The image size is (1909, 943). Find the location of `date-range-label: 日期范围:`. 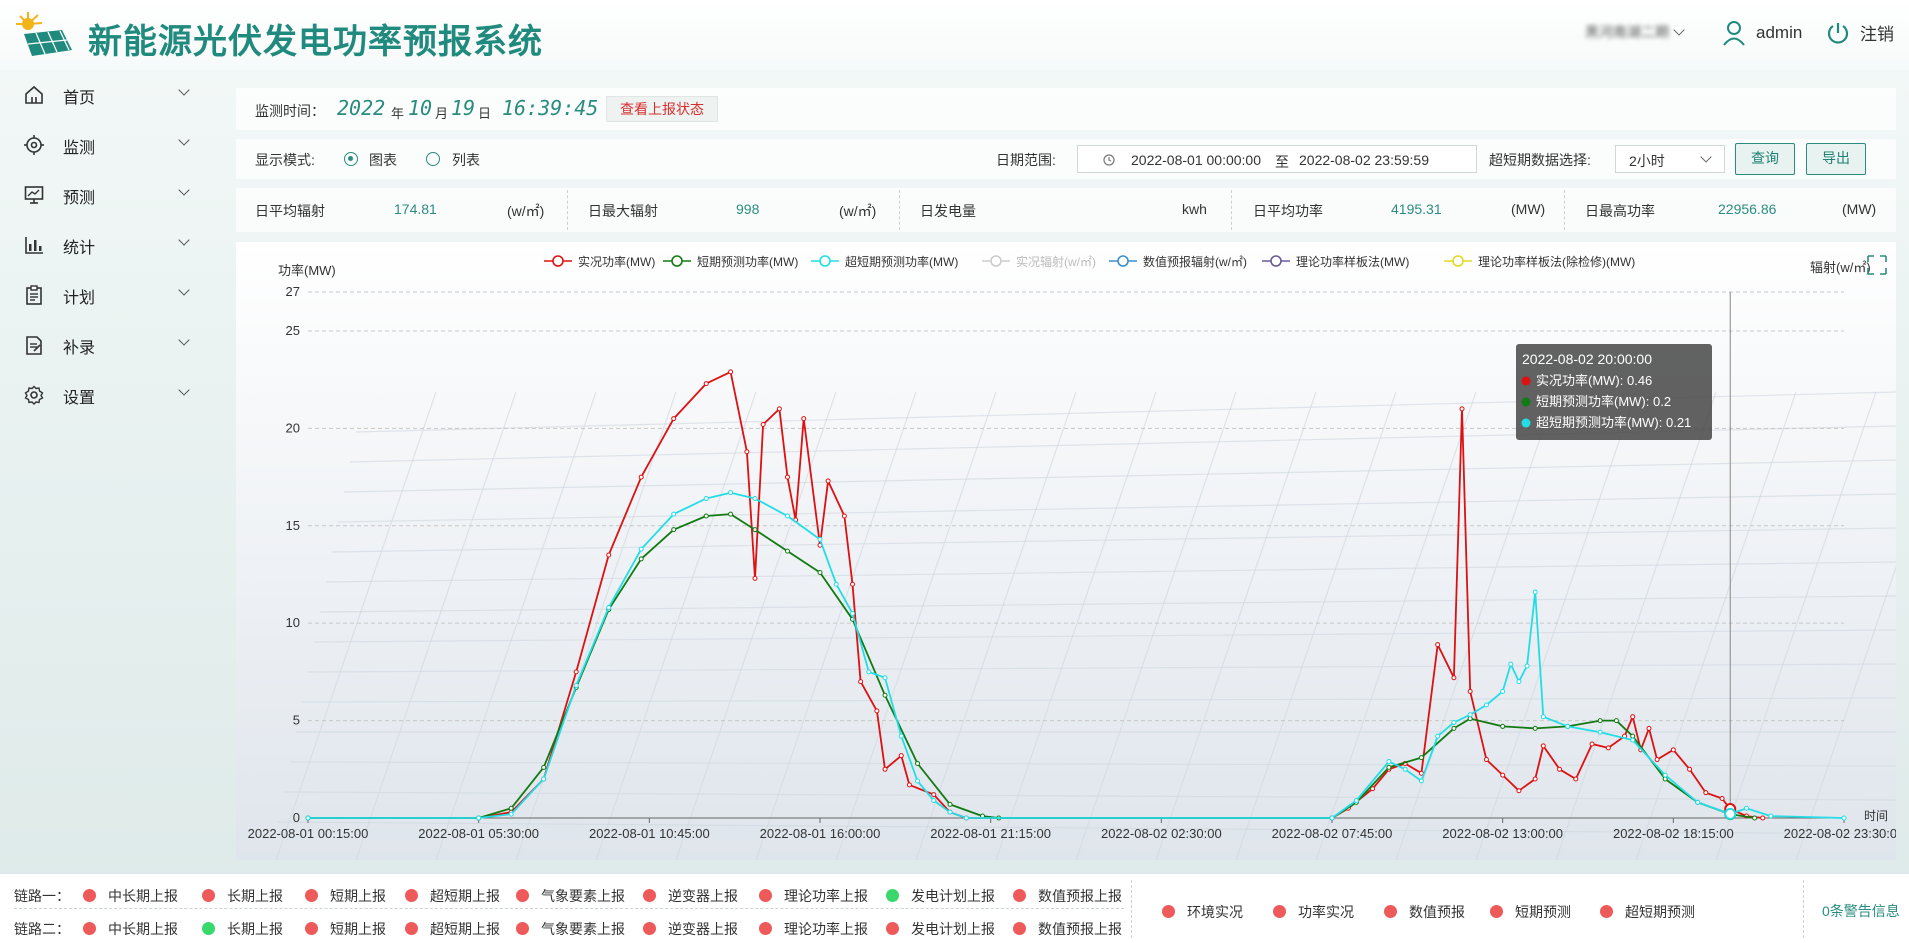

date-range-label: 日期范围: is located at coordinates (1026, 160).